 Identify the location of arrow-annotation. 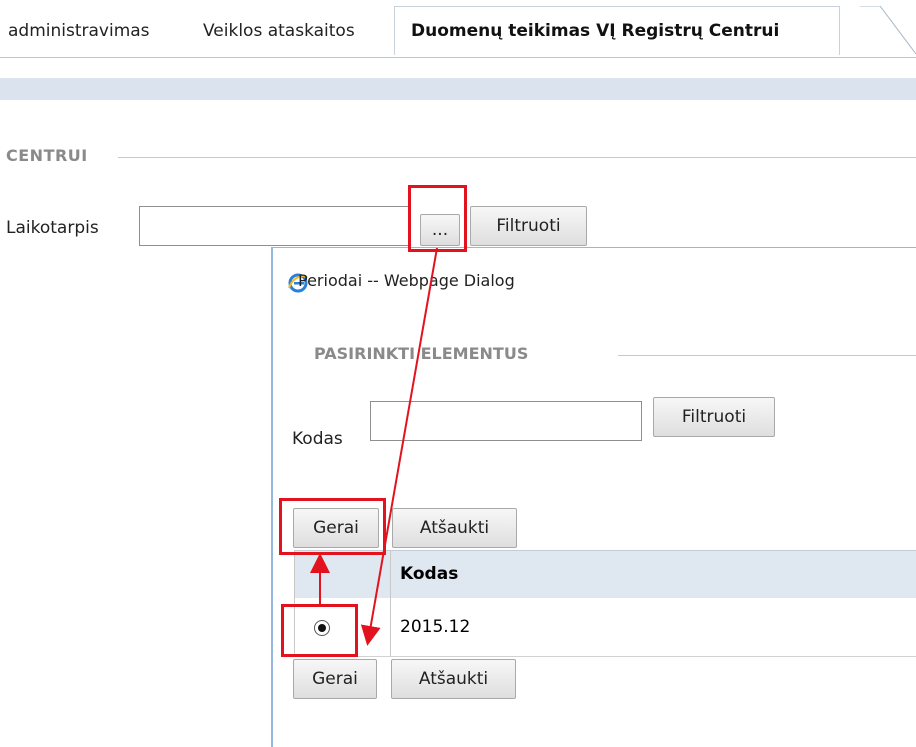
(374, 446).